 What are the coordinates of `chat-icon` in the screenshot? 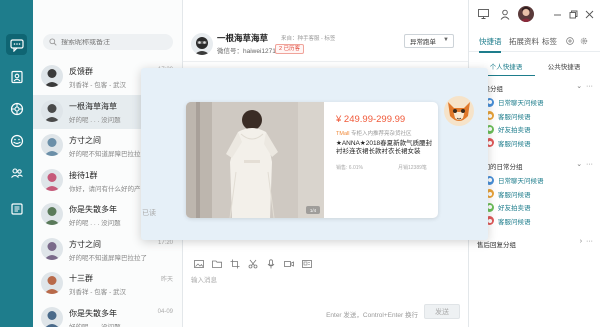 It's located at (16, 44).